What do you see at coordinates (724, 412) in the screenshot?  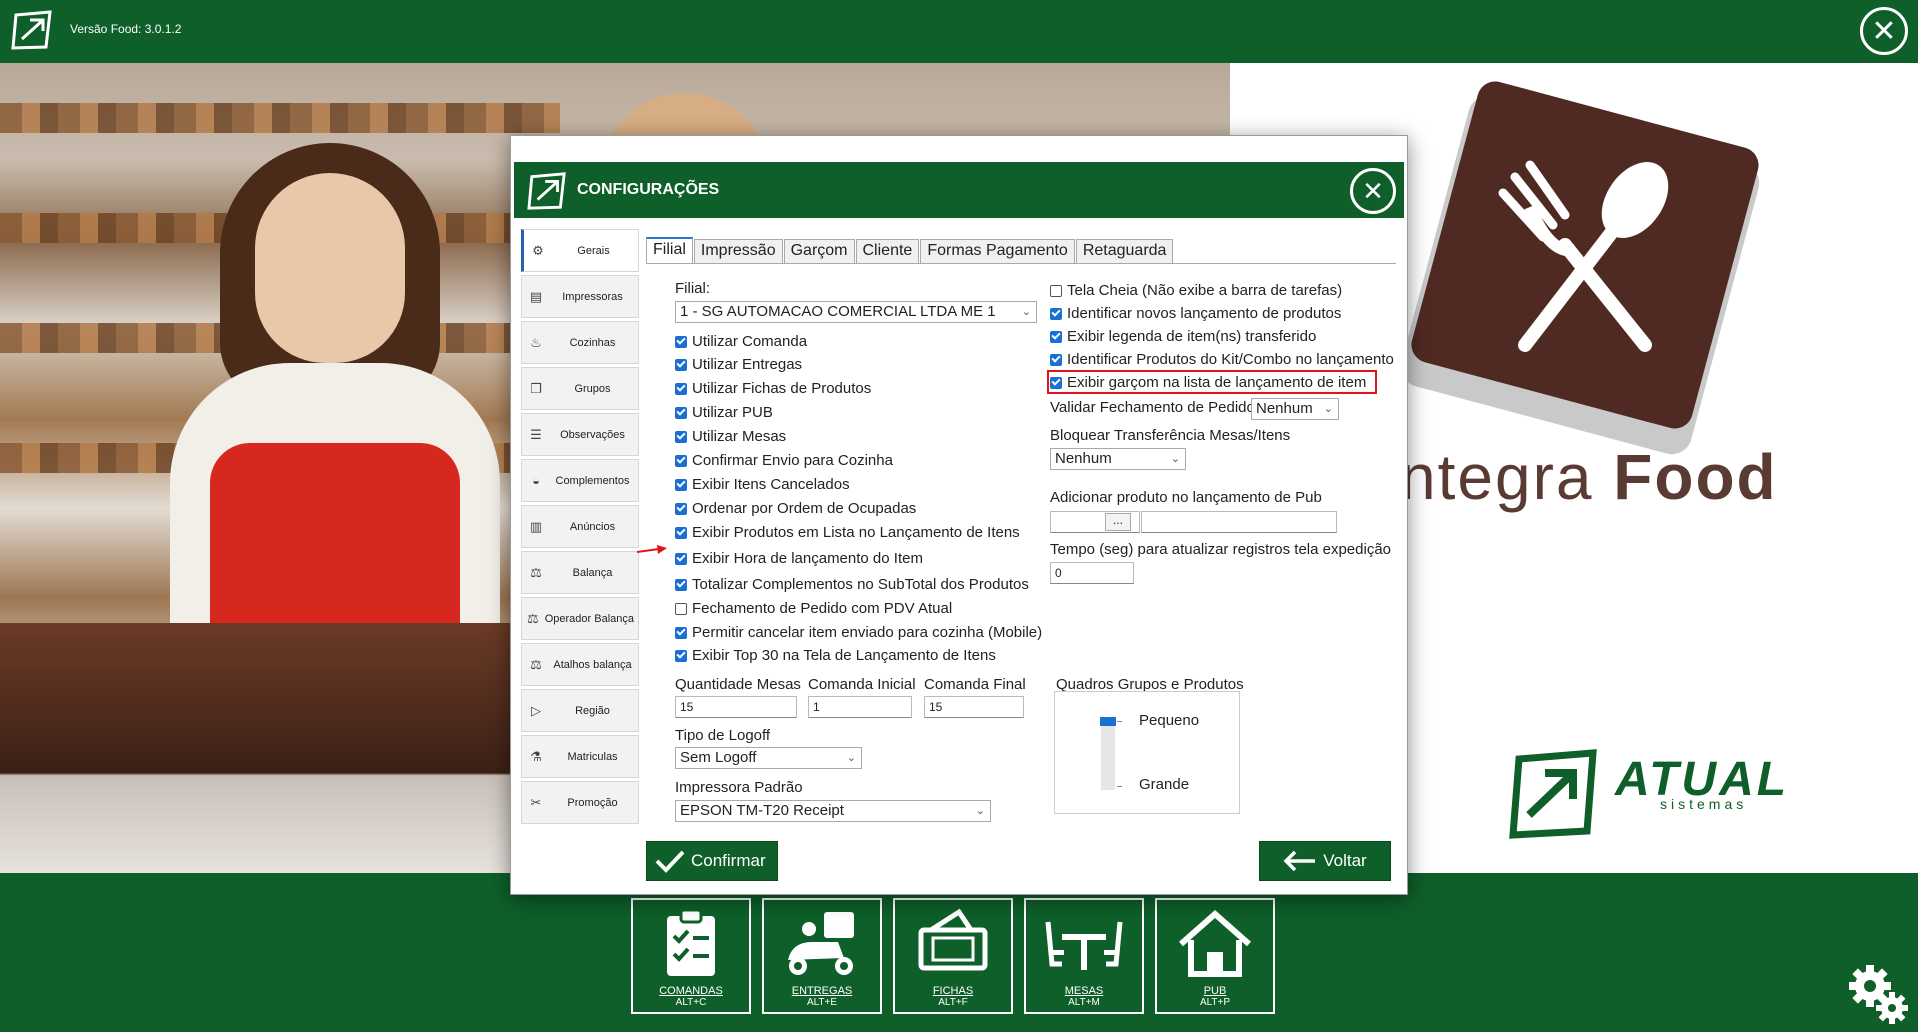 I see `checkbox-utilizar-pub: Utilizar PUB` at bounding box center [724, 412].